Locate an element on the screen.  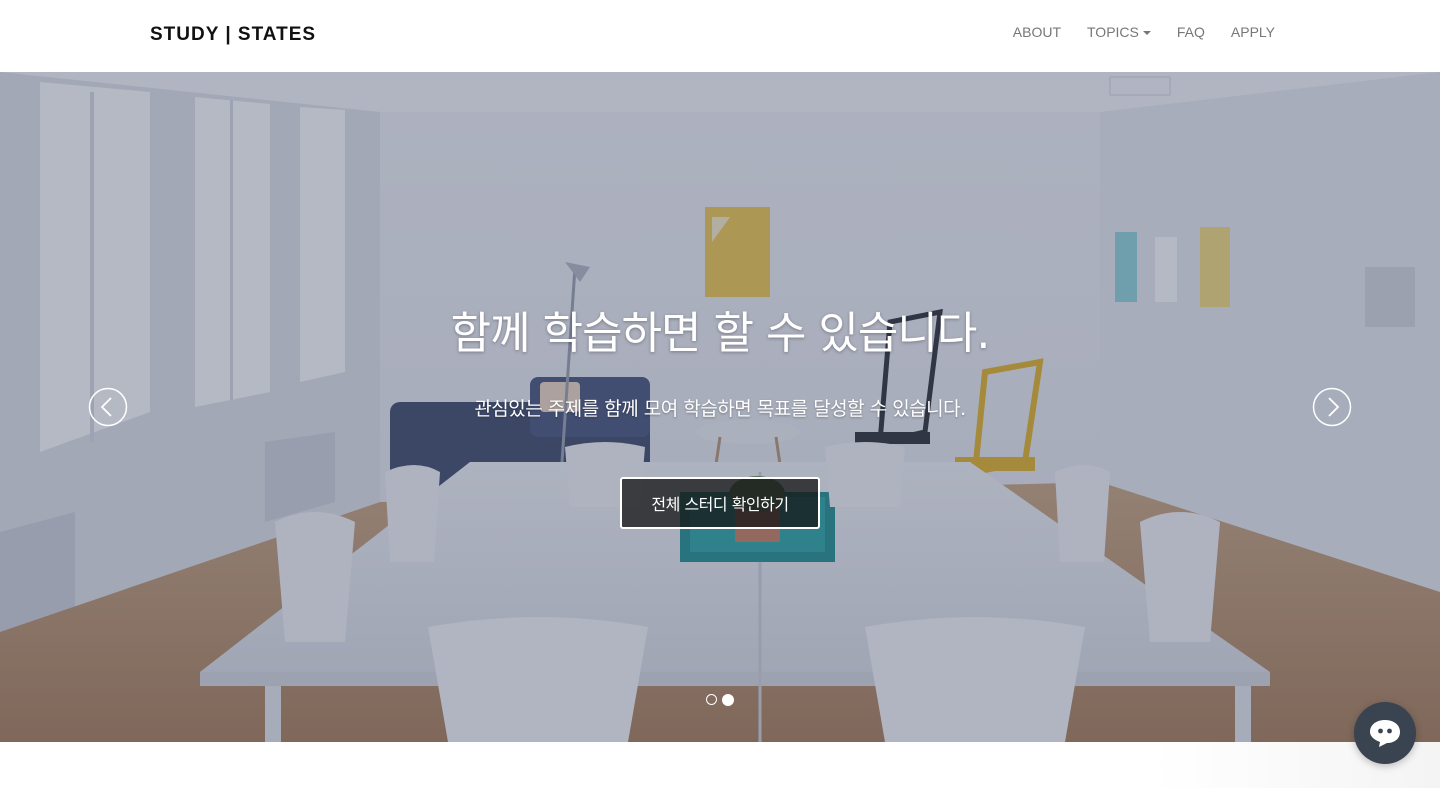
hero-headline: 함께 학습하면 할 수 있습니다. is located at coordinates (720, 333).